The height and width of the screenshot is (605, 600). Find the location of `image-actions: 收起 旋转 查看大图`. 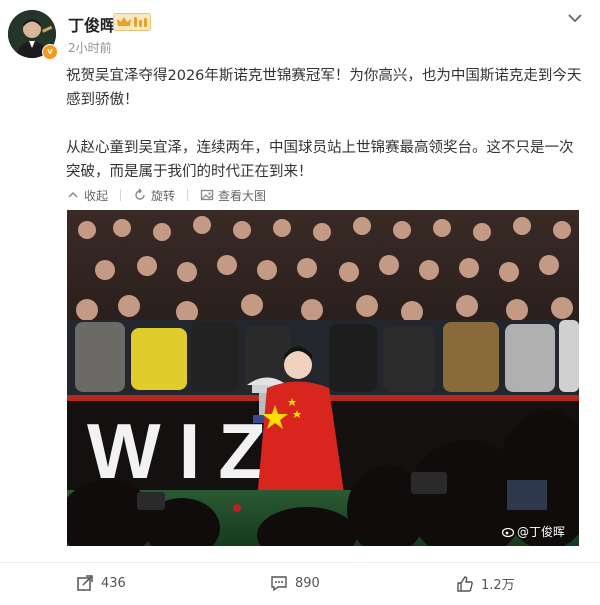

image-actions: 收起 旋转 查看大图 is located at coordinates (172, 195).